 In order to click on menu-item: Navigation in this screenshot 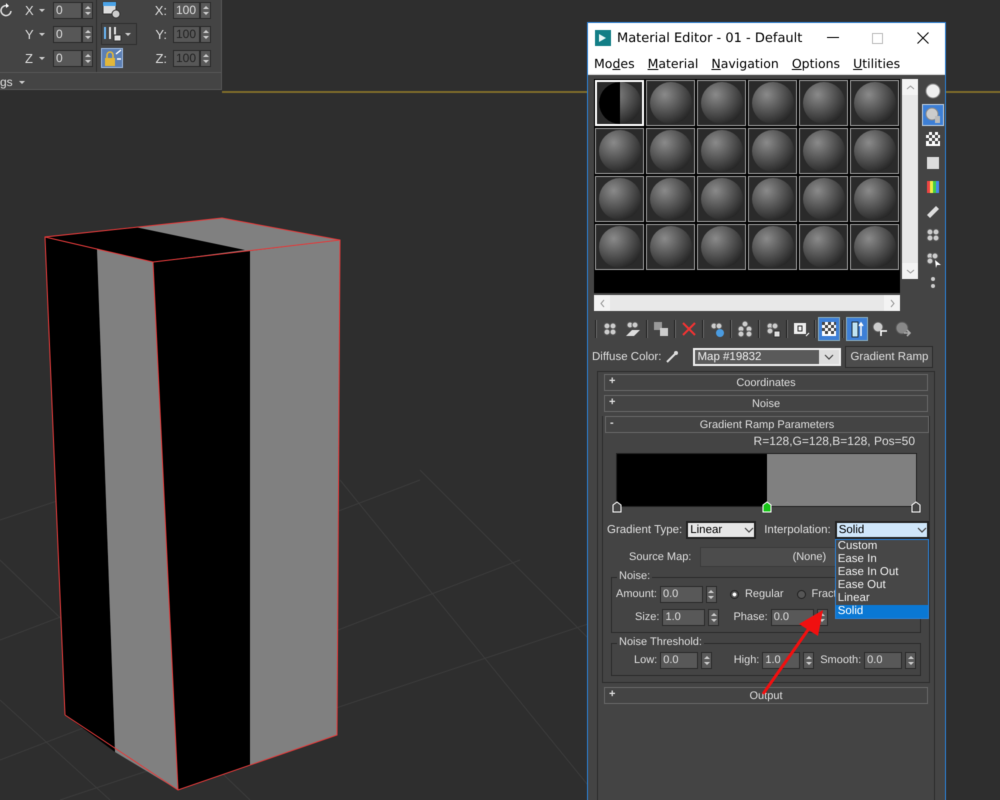, I will do `click(745, 63)`.